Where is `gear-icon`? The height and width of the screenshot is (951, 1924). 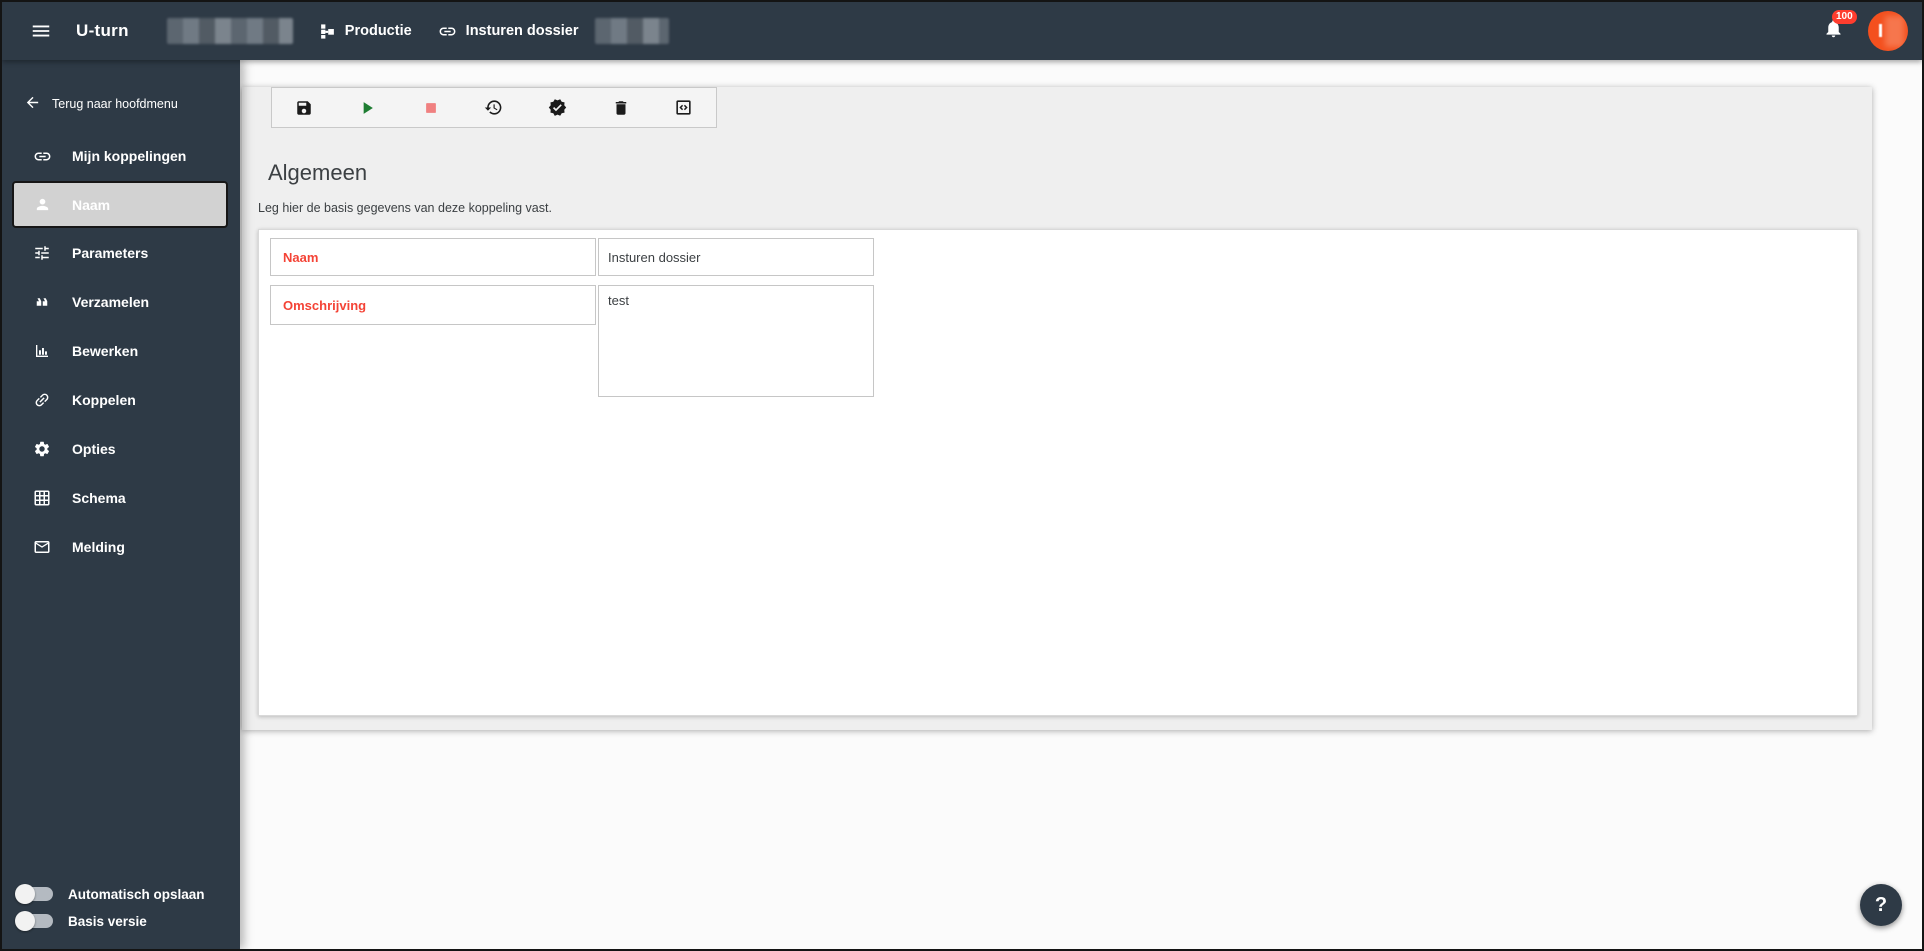 gear-icon is located at coordinates (42, 449).